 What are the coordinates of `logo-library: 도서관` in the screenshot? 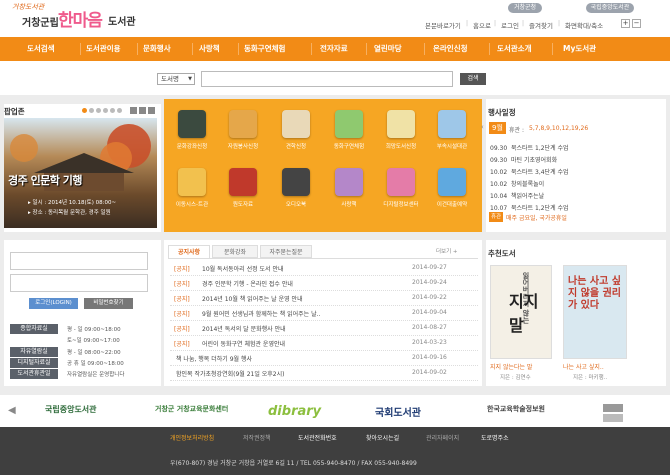 It's located at (122, 20).